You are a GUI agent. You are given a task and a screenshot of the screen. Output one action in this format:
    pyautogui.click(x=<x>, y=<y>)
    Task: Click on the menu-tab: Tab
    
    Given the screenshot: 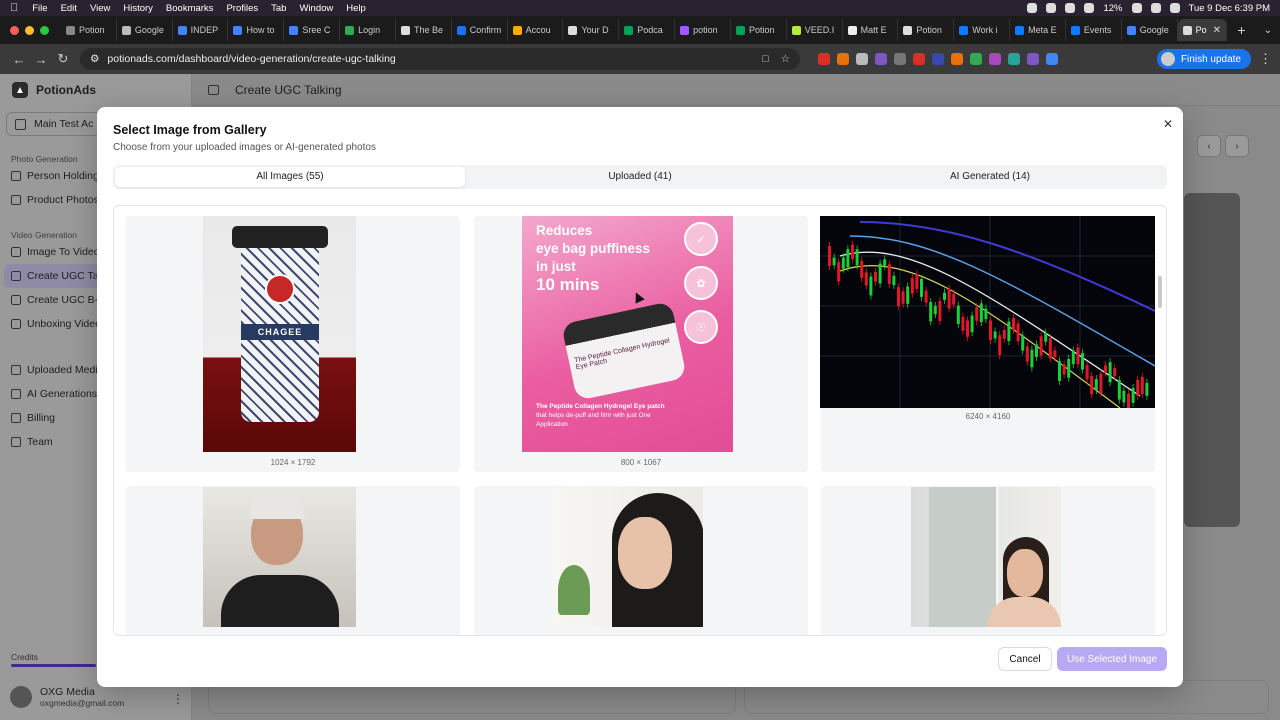 What is the action you would take?
    pyautogui.click(x=278, y=8)
    